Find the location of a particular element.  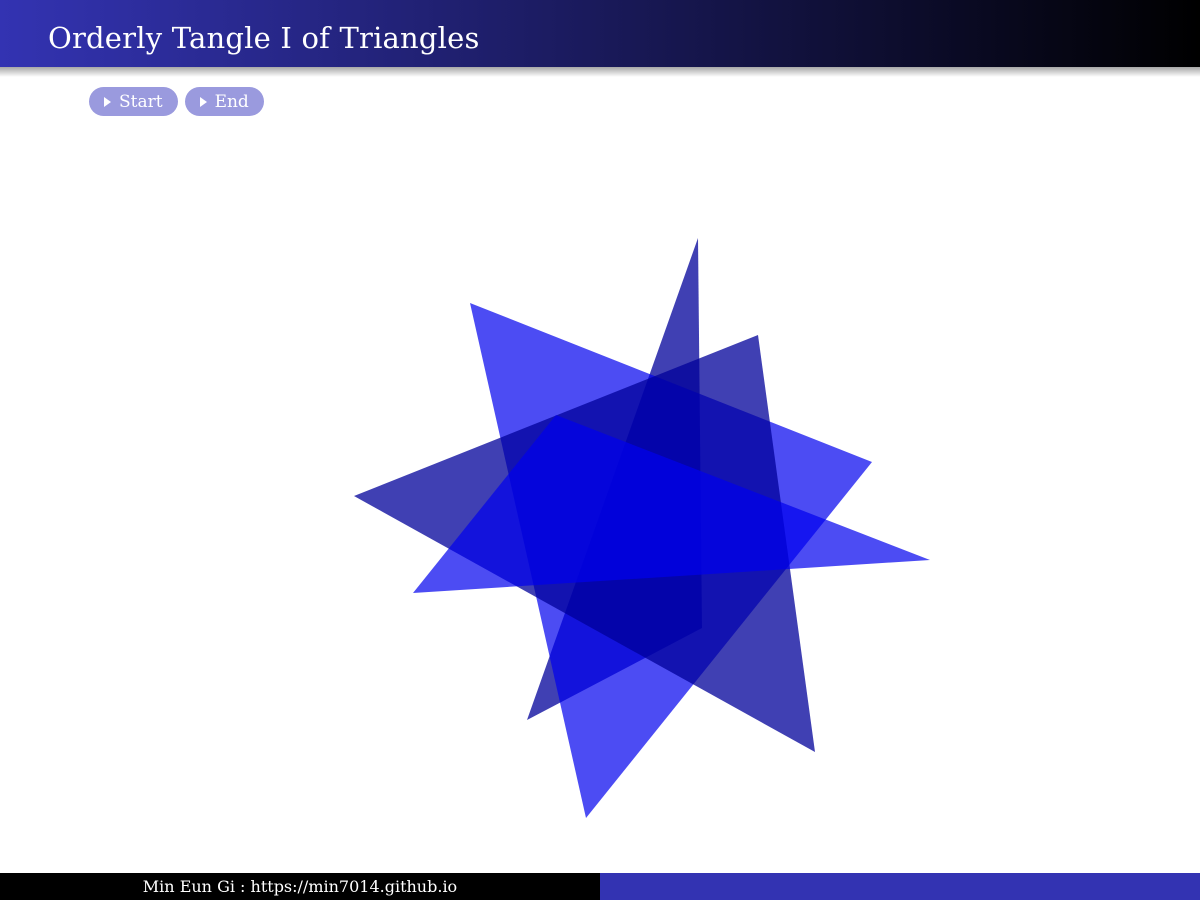

footer-accent-bar is located at coordinates (900, 886).